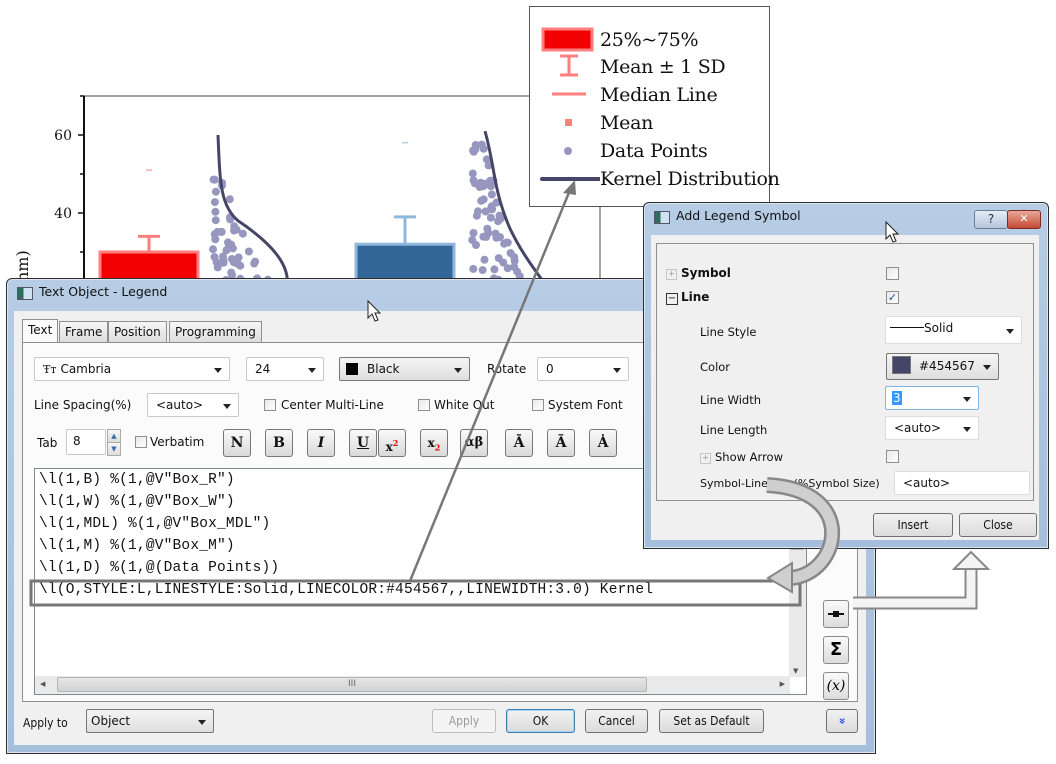 This screenshot has height=764, width=1056. Describe the element at coordinates (795, 671) in the screenshot. I see `scroll-down-icon: ▼` at that location.